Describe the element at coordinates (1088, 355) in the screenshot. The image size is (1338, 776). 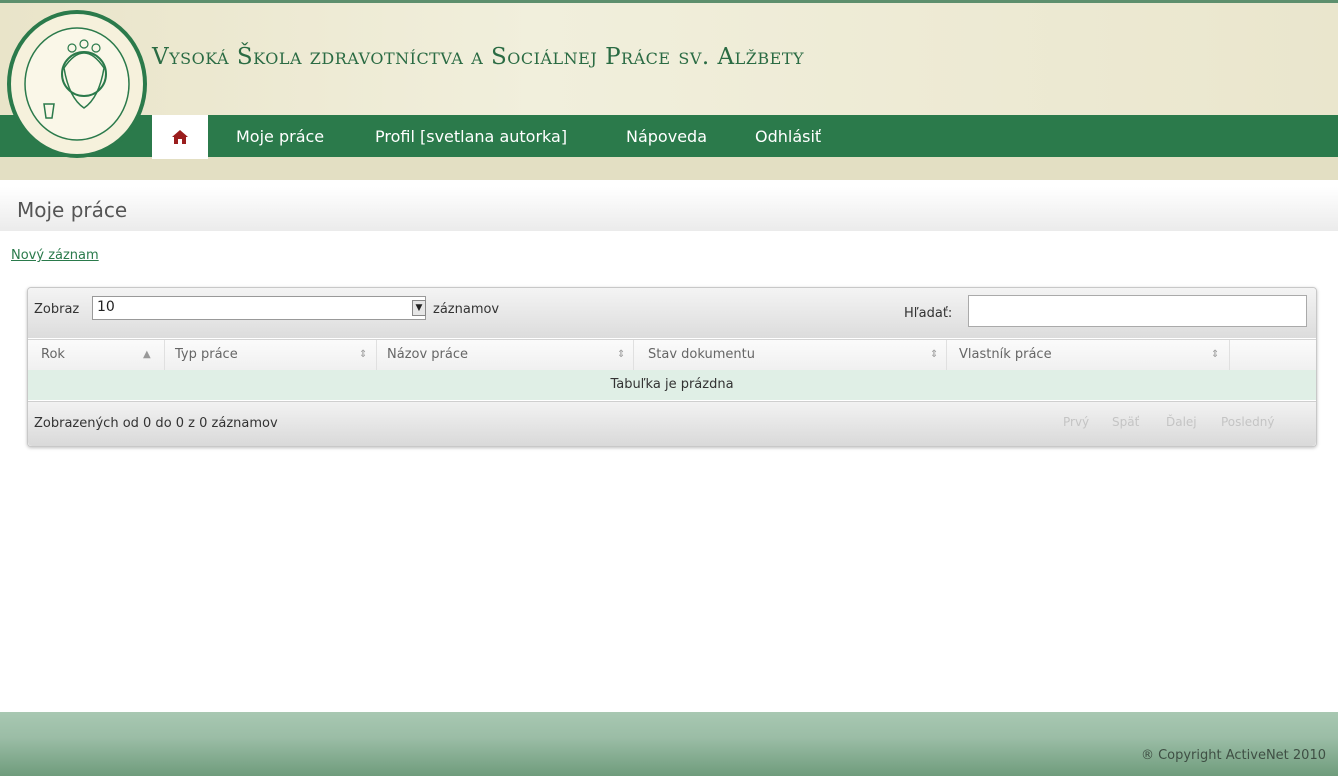
I see `column-header-vlastnik-prace: Vlastník práce ⇕` at that location.